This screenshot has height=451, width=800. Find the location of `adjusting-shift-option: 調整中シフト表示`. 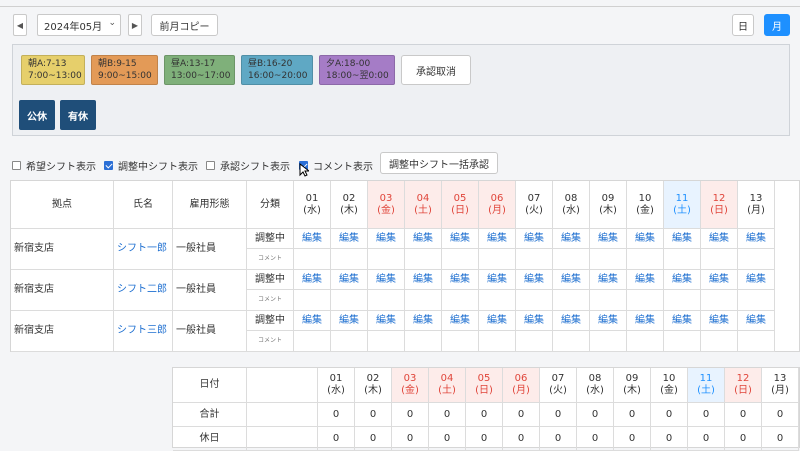

adjusting-shift-option: 調整中シフト表示 is located at coordinates (151, 165).